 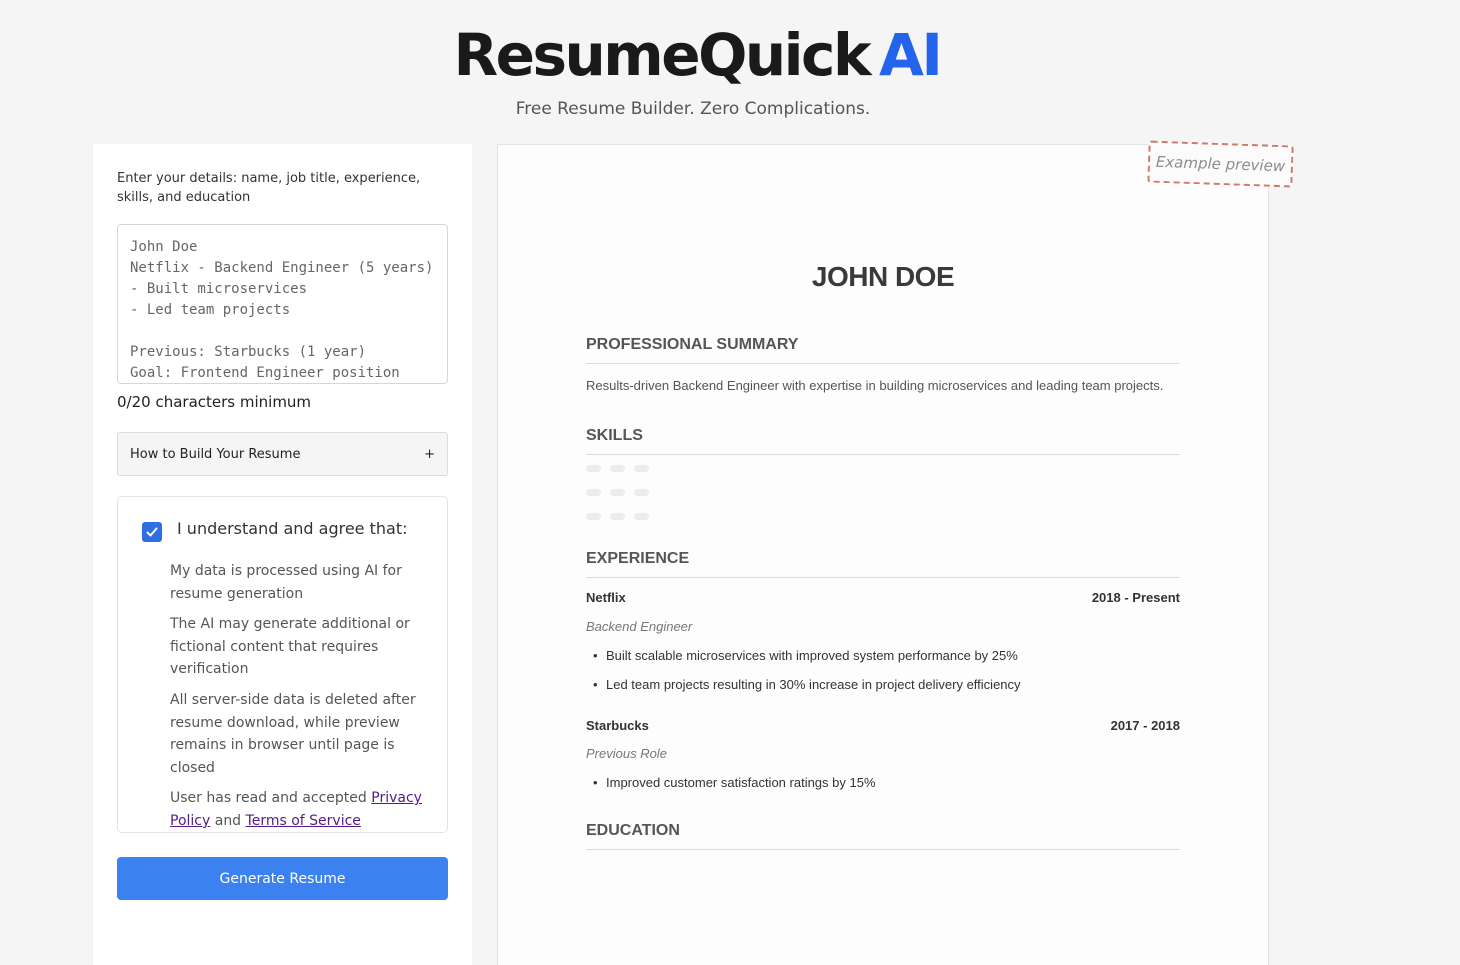 What do you see at coordinates (292, 528) in the screenshot?
I see `consent-title: I understand and agree that:` at bounding box center [292, 528].